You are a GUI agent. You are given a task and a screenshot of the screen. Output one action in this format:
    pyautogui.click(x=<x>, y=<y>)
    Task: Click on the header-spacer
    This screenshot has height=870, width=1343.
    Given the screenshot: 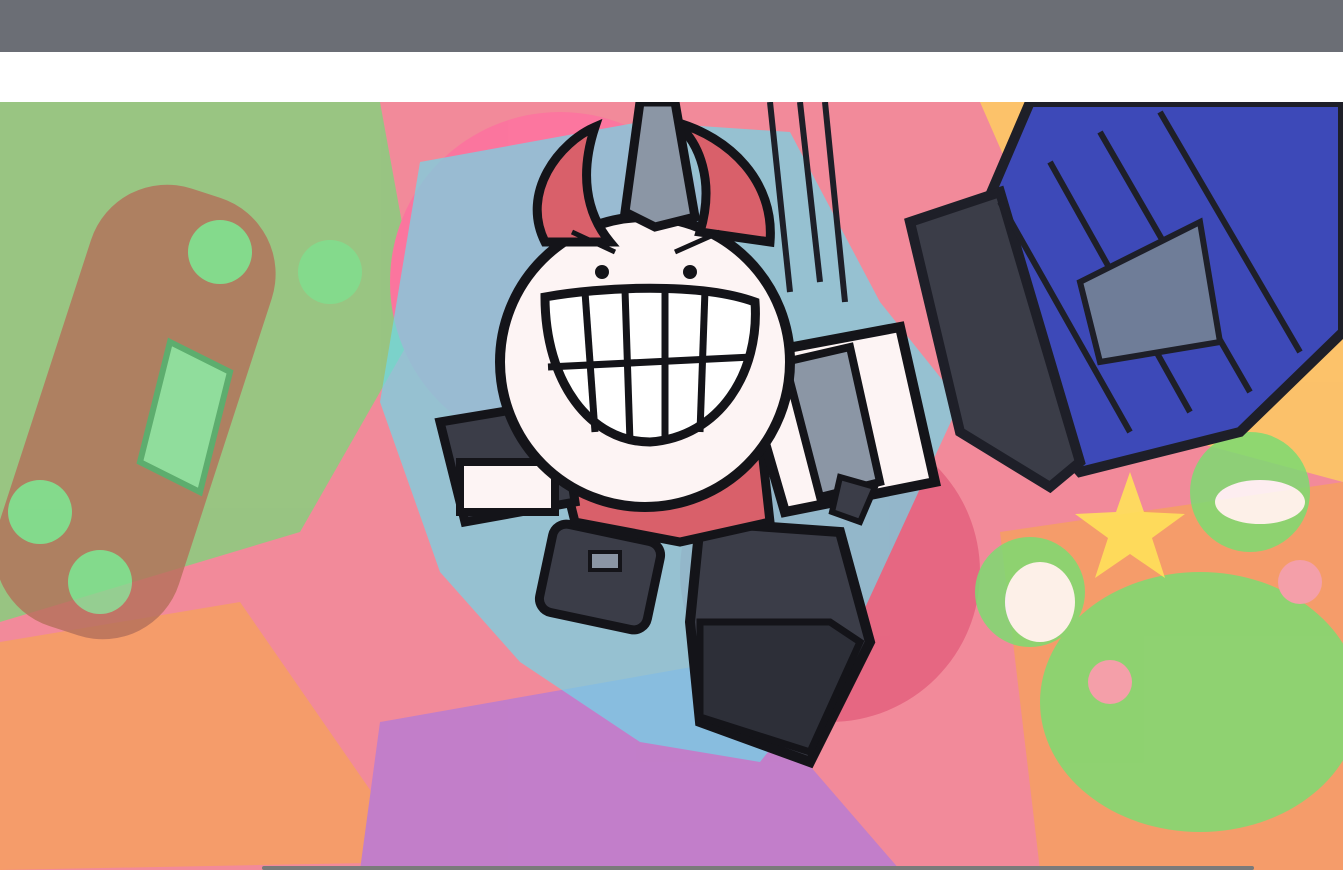 What is the action you would take?
    pyautogui.click(x=671, y=77)
    